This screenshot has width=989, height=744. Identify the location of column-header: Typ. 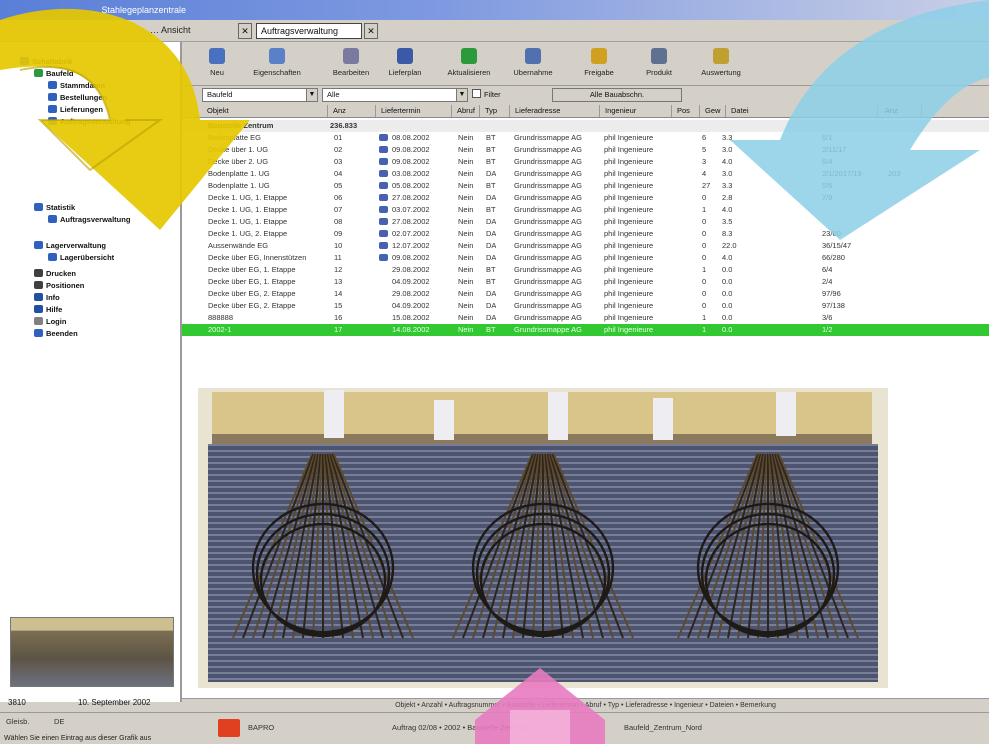
(496, 111).